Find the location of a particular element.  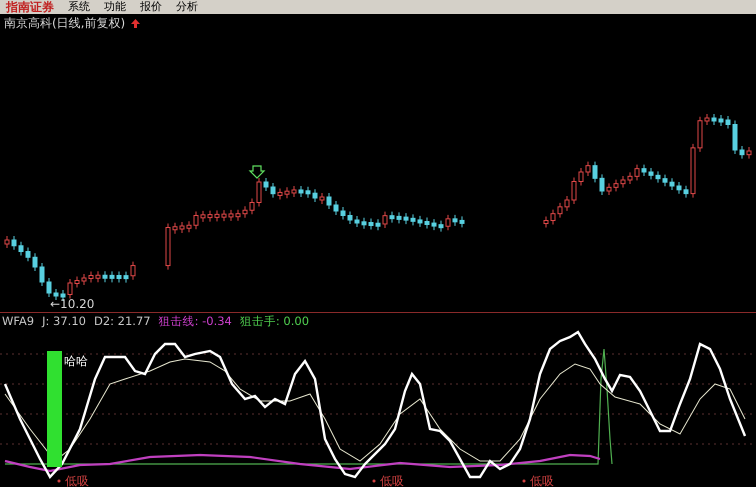

indicator-reading: D2: 21.77 is located at coordinates (122, 321).